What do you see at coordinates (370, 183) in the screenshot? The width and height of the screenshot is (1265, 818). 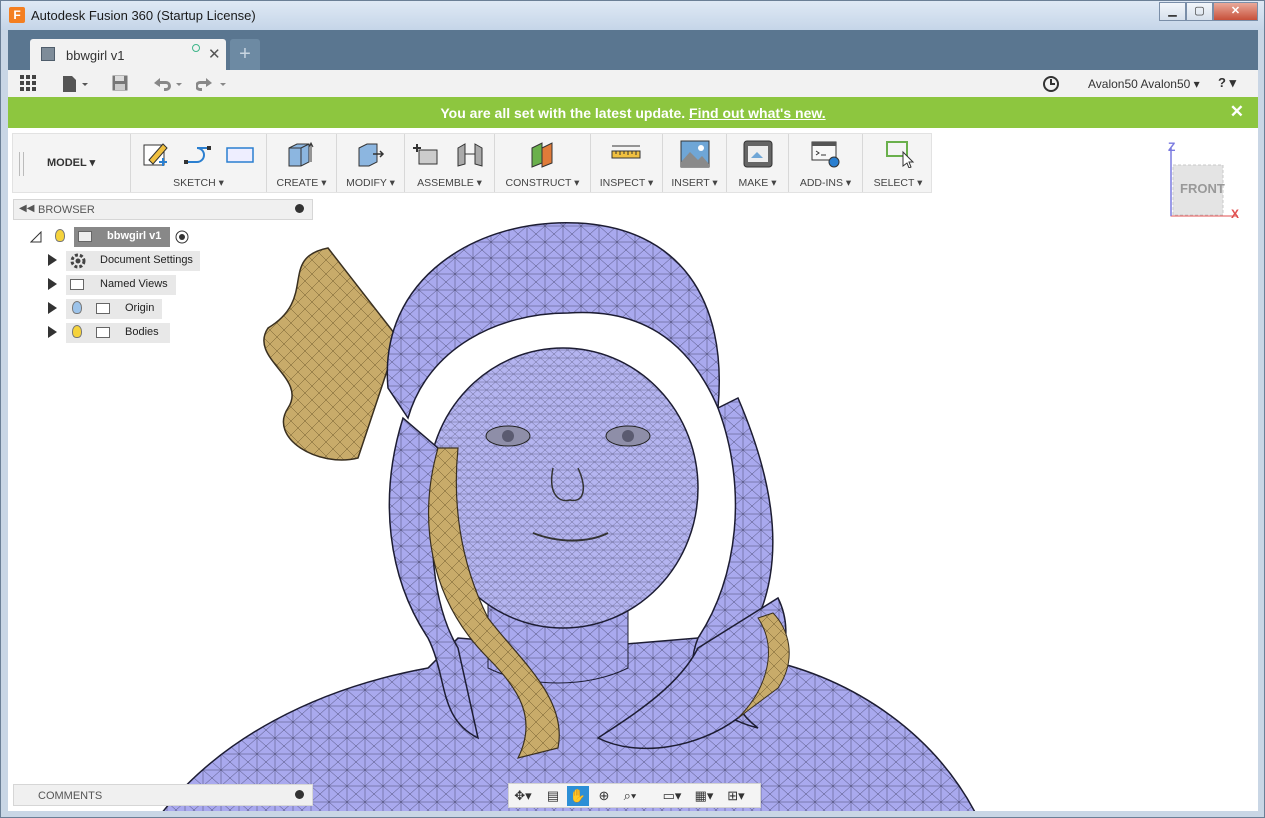 I see `modify-menu-label: MODIFY ▾` at bounding box center [370, 183].